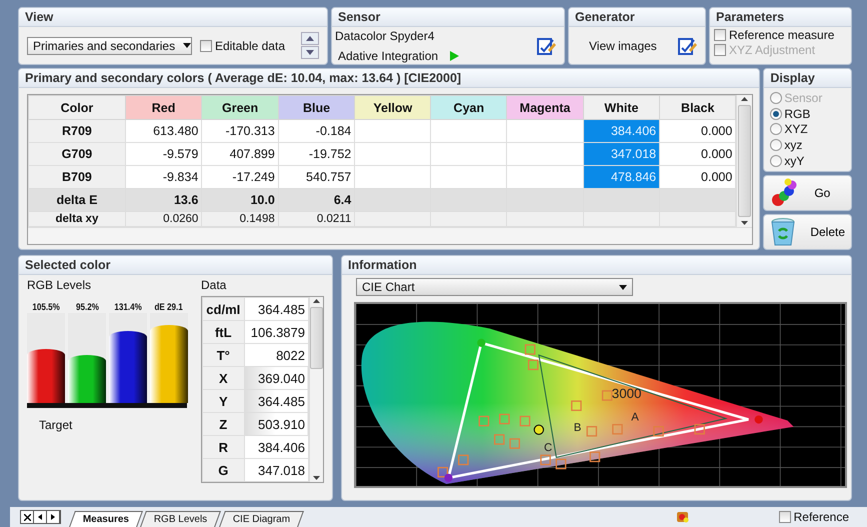 The width and height of the screenshot is (867, 527). Describe the element at coordinates (261, 519) in the screenshot. I see `tab: CIE Diagram` at that location.